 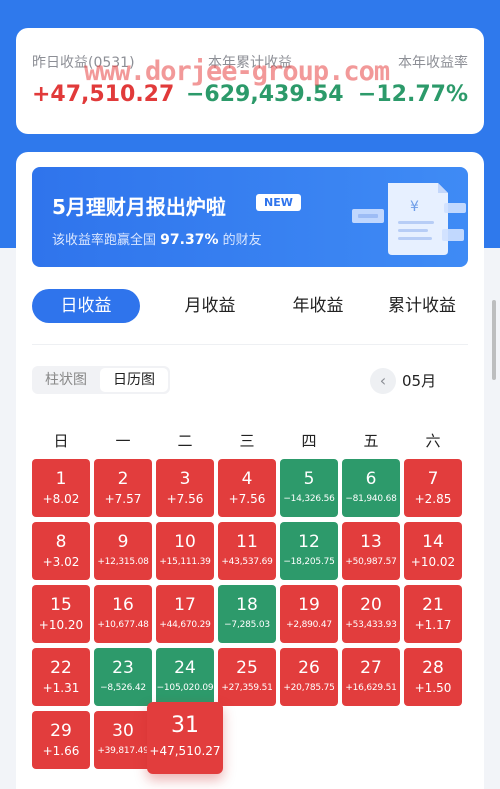 I want to click on day-number: 11, so click(x=247, y=542).